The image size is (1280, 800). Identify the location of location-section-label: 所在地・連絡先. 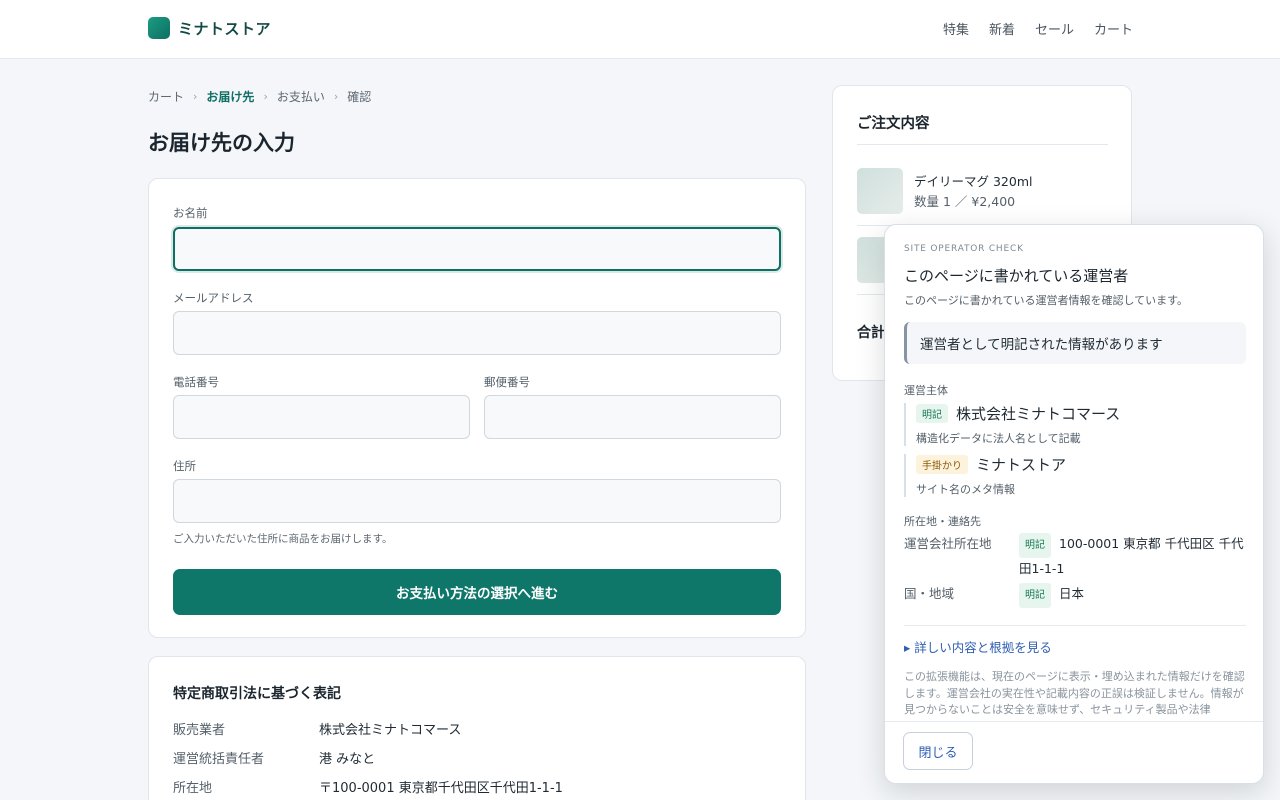
(942, 521).